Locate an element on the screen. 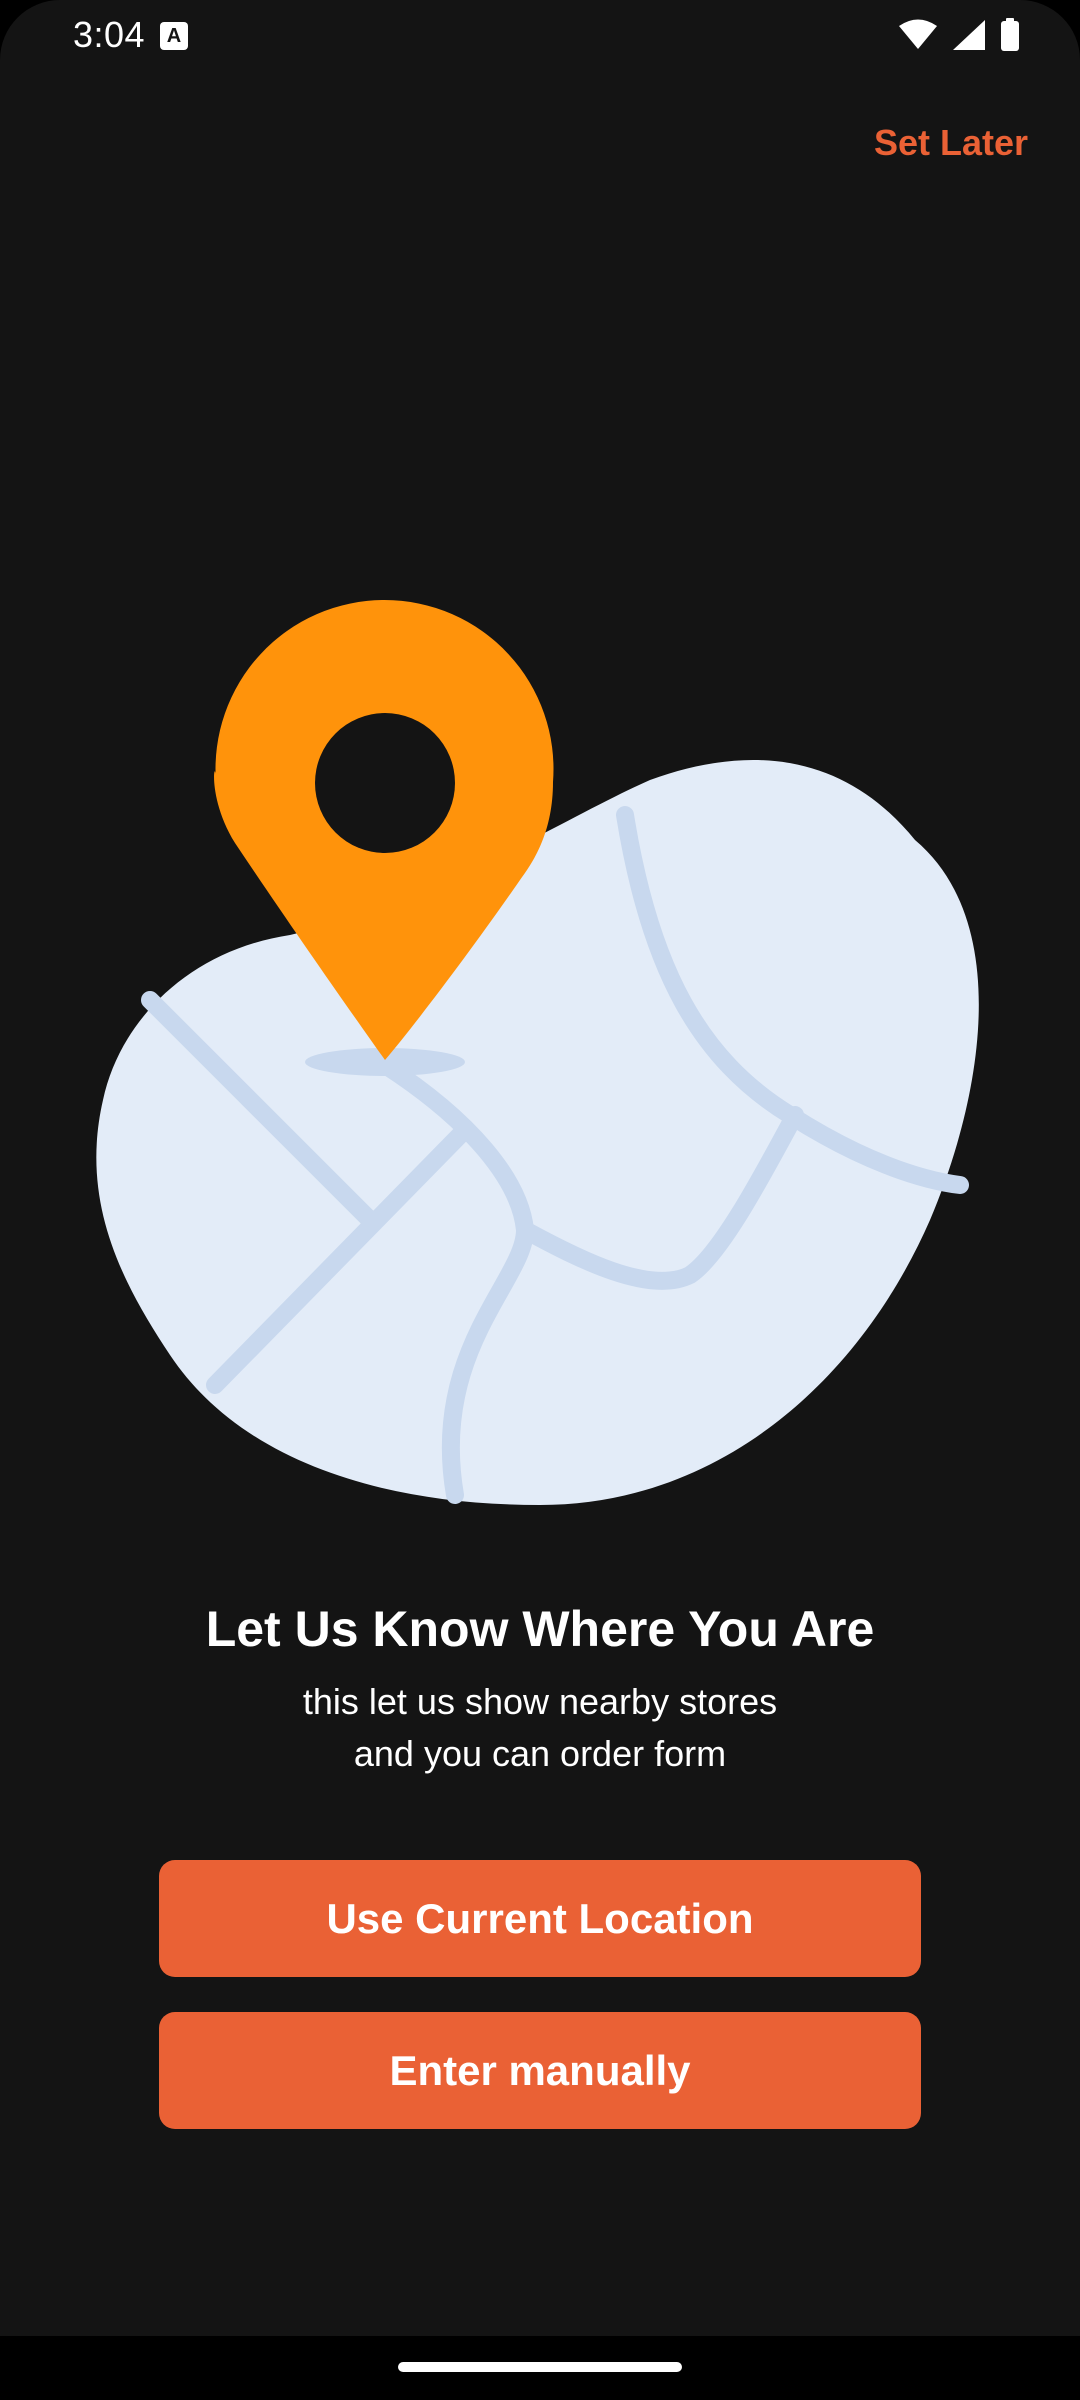 This screenshot has height=2400, width=1080. subtitle-line-2: and you can order form is located at coordinates (540, 1753).